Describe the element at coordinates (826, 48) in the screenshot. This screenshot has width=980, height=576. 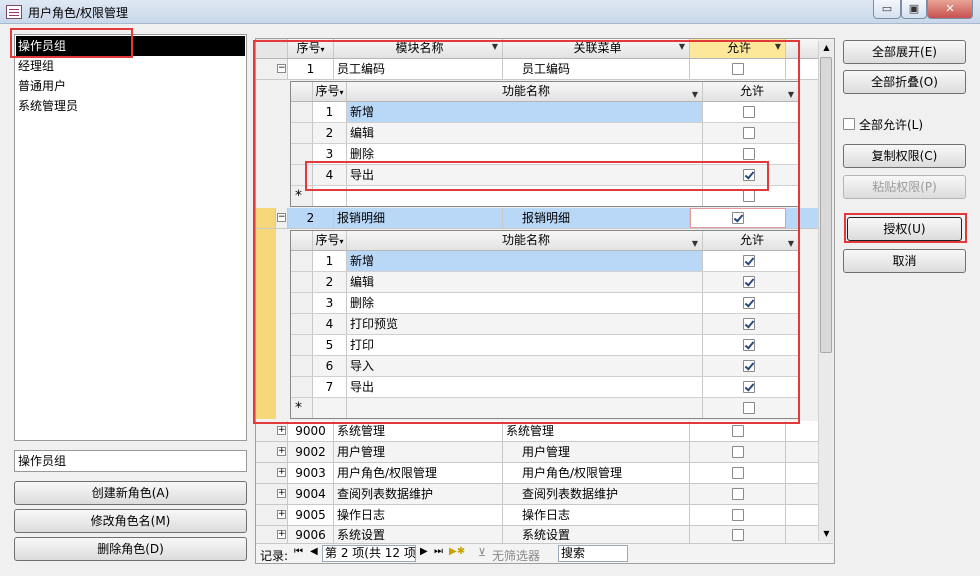
I see `scroll-up-icon: ▲` at that location.